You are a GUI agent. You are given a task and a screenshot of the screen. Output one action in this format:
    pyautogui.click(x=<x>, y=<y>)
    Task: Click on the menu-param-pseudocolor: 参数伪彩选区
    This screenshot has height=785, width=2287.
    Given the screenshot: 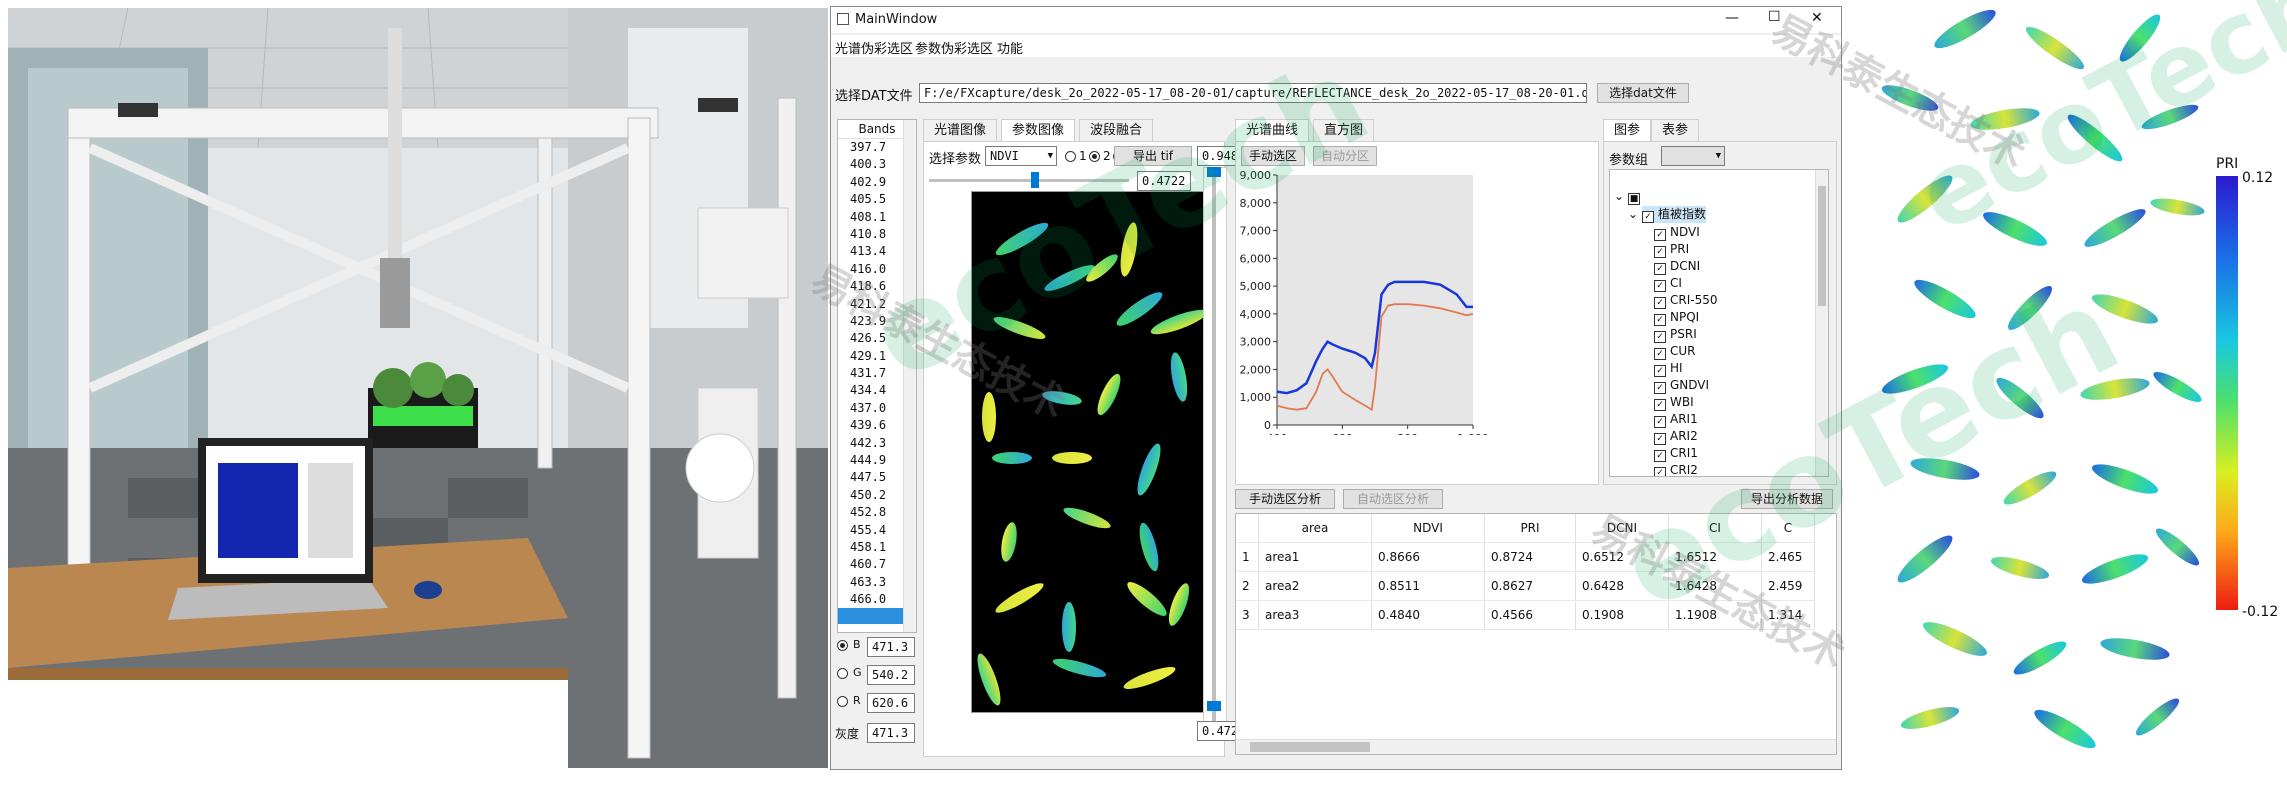 What is the action you would take?
    pyautogui.click(x=954, y=47)
    